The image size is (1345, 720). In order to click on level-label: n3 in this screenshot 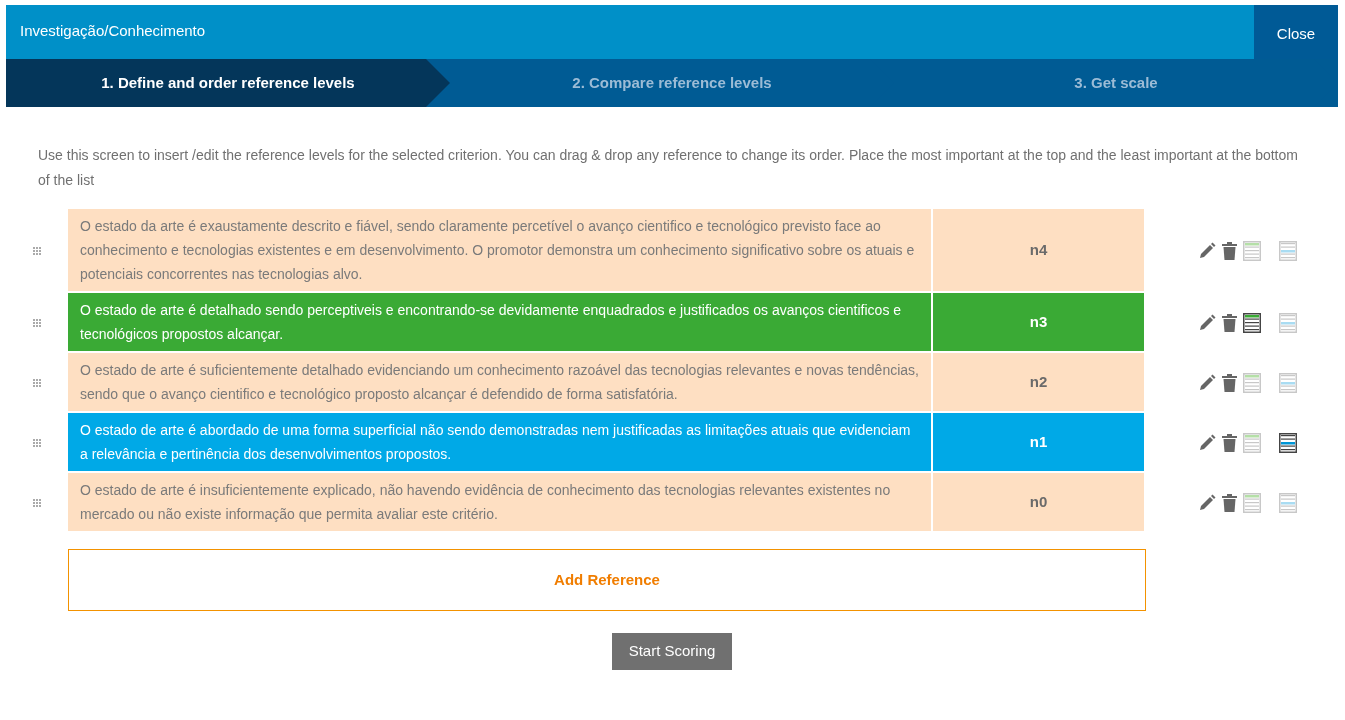, I will do `click(1038, 321)`.